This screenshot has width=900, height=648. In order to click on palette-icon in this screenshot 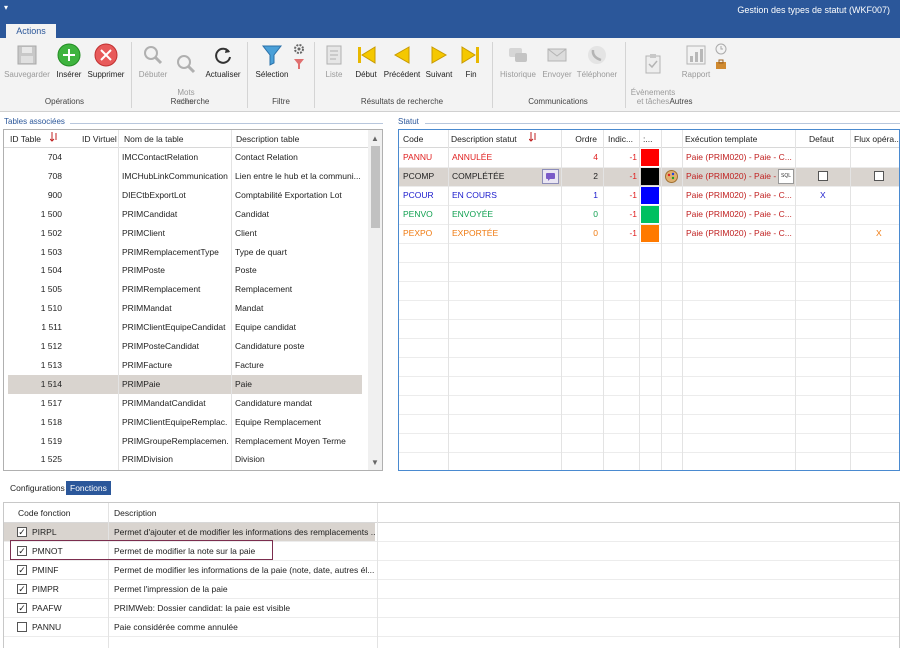, I will do `click(671, 176)`.